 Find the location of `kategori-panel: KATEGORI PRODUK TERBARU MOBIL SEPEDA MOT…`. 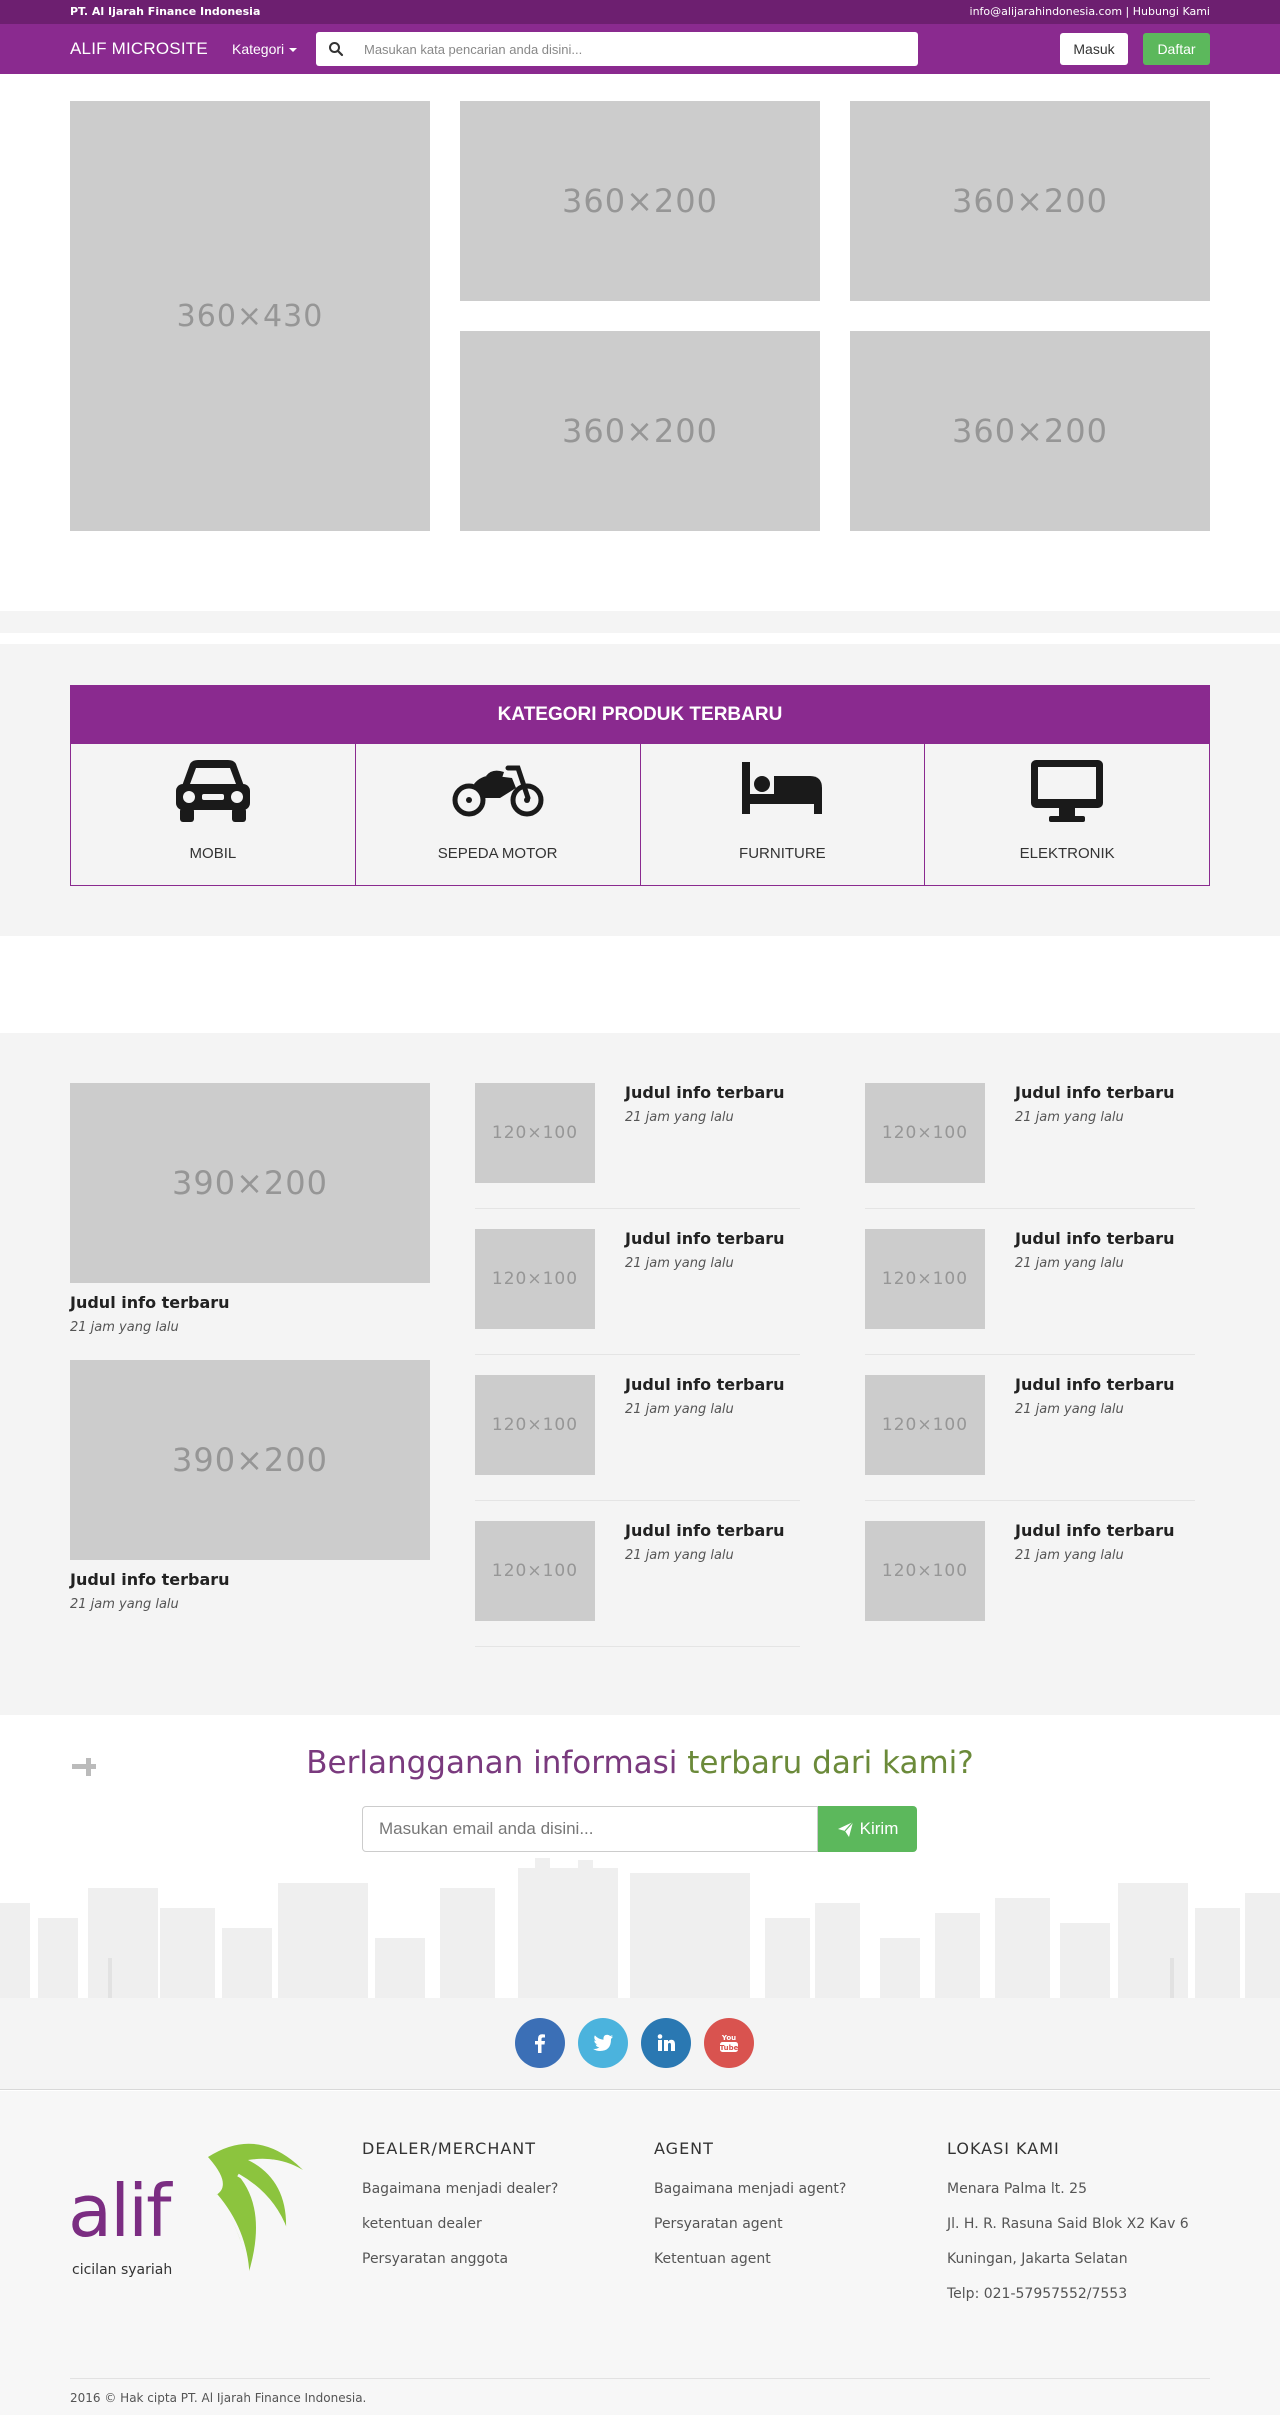

kategori-panel: KATEGORI PRODUK TERBARU MOBIL SEPEDA MOT… is located at coordinates (640, 785).